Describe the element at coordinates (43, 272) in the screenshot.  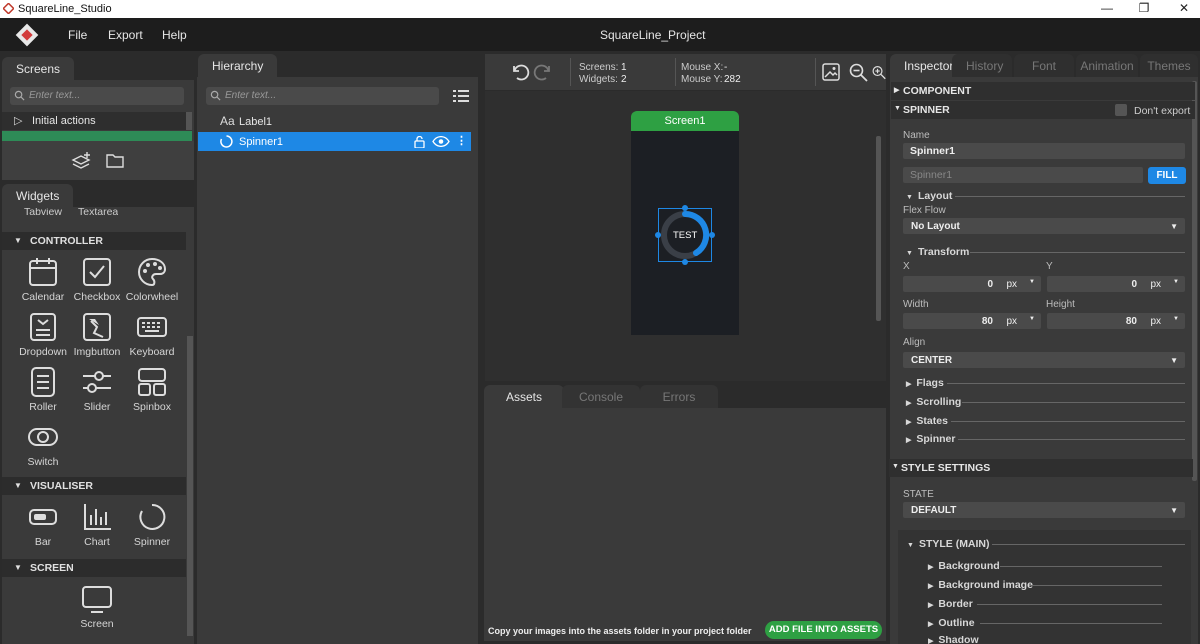
I see `calendar-icon` at that location.